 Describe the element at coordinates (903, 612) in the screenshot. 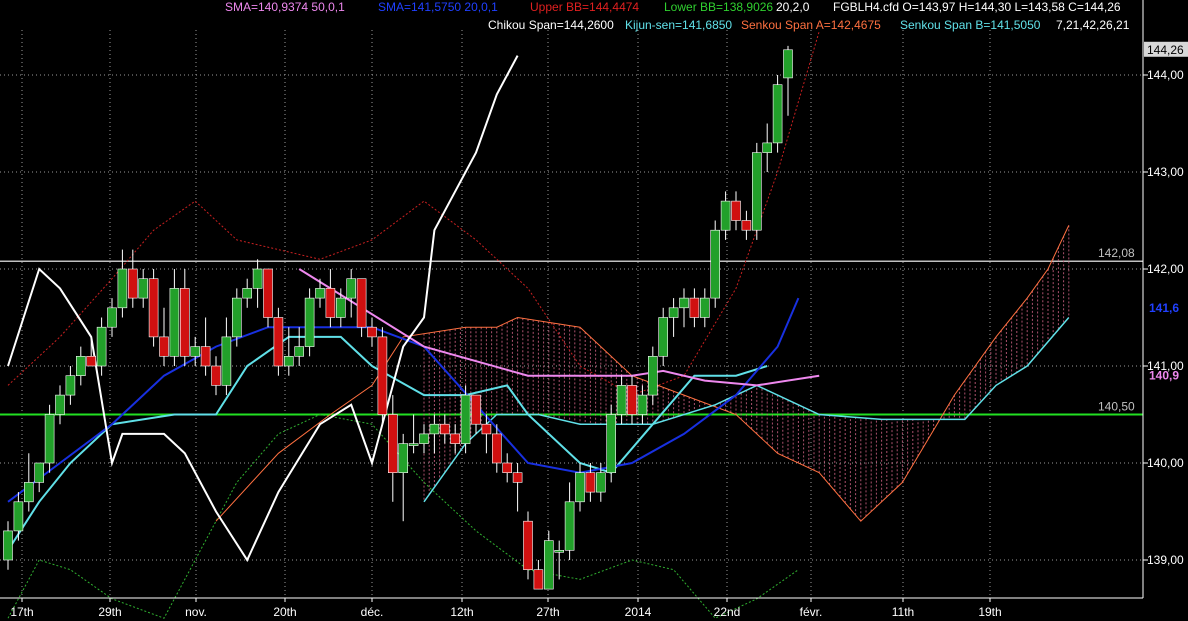

I see `x-tick-label: 11th` at that location.